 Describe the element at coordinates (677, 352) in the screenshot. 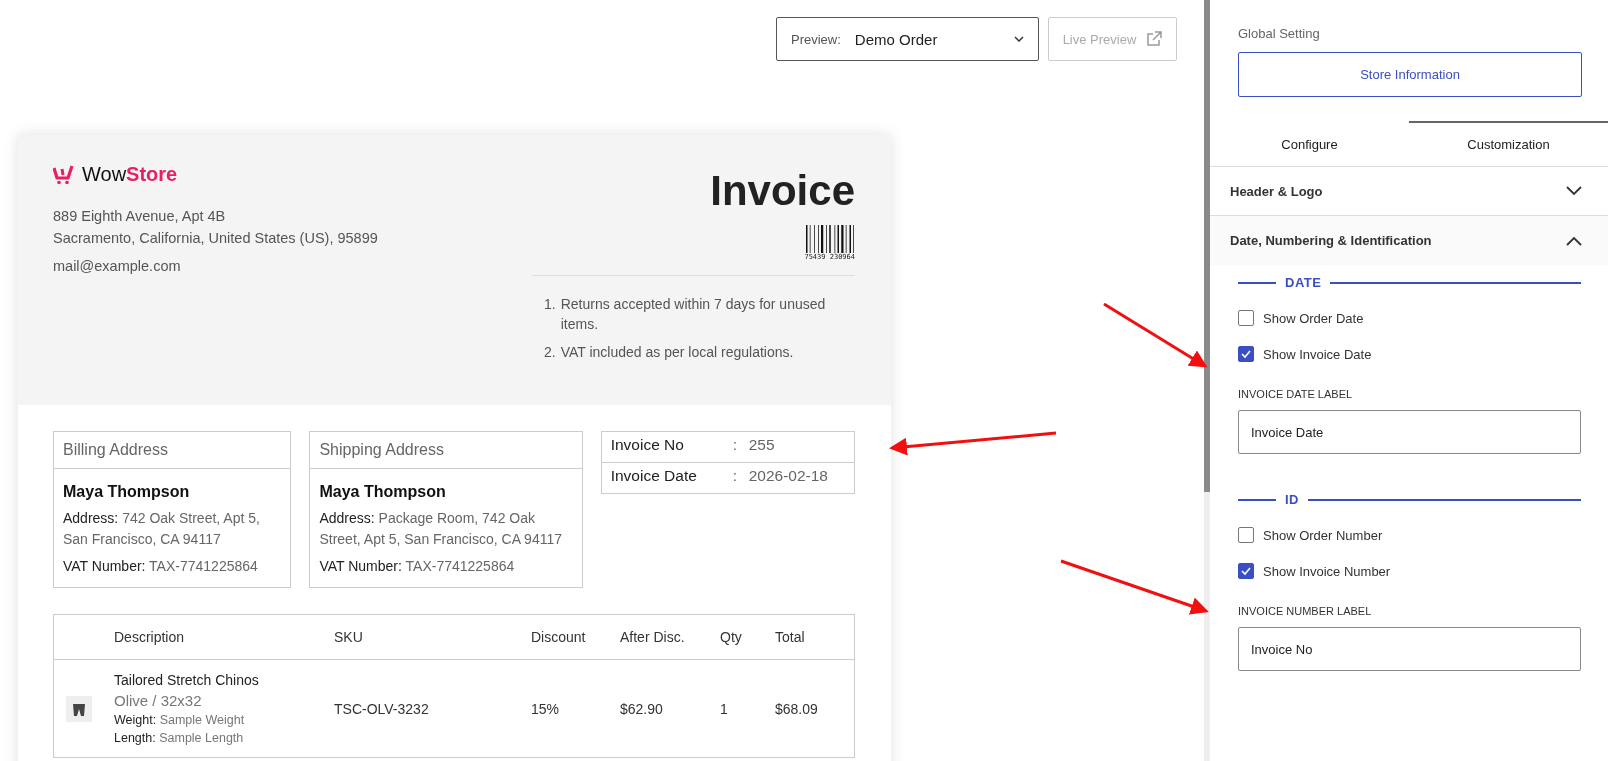

I see `note-text: VAT included as per local regulations.` at that location.